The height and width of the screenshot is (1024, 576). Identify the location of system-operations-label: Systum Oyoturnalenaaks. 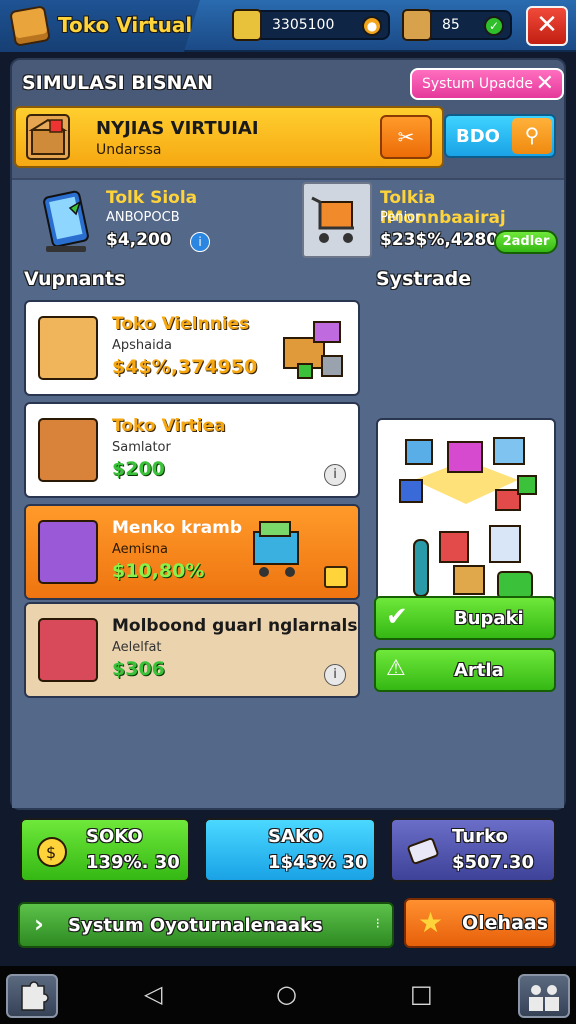
(195, 925).